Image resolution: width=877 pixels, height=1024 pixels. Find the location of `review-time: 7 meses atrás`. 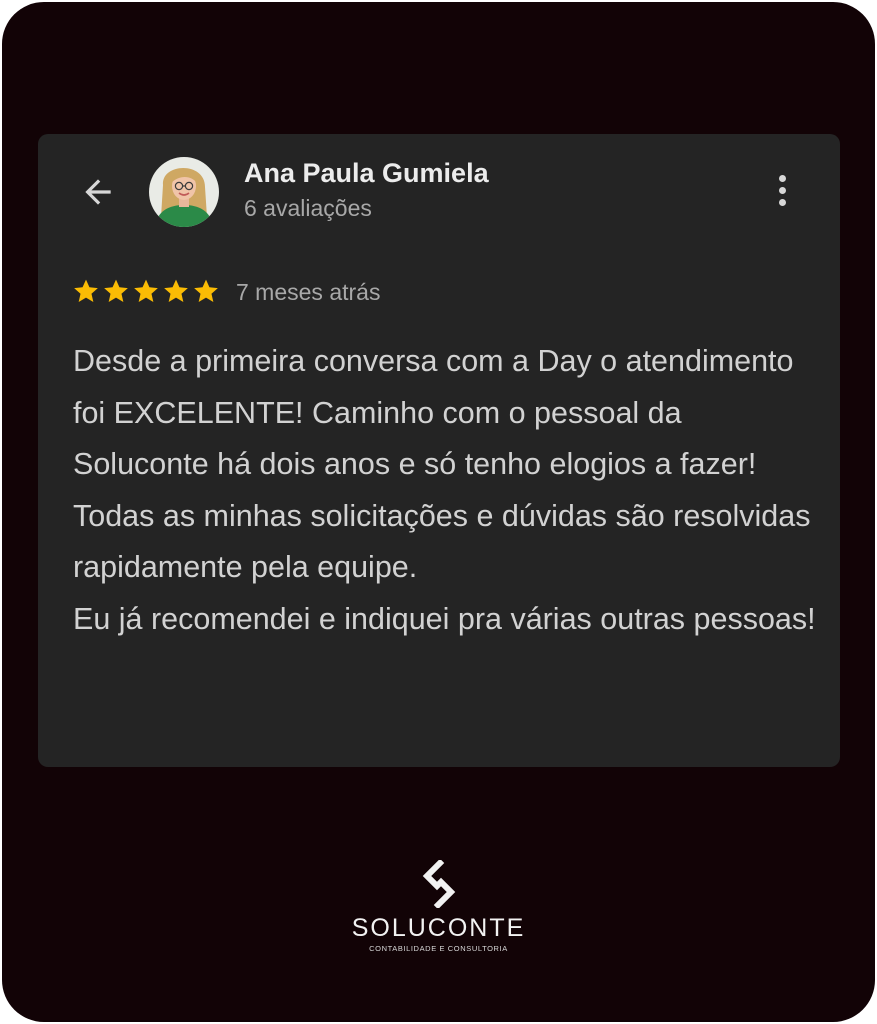

review-time: 7 meses atrás is located at coordinates (308, 292).